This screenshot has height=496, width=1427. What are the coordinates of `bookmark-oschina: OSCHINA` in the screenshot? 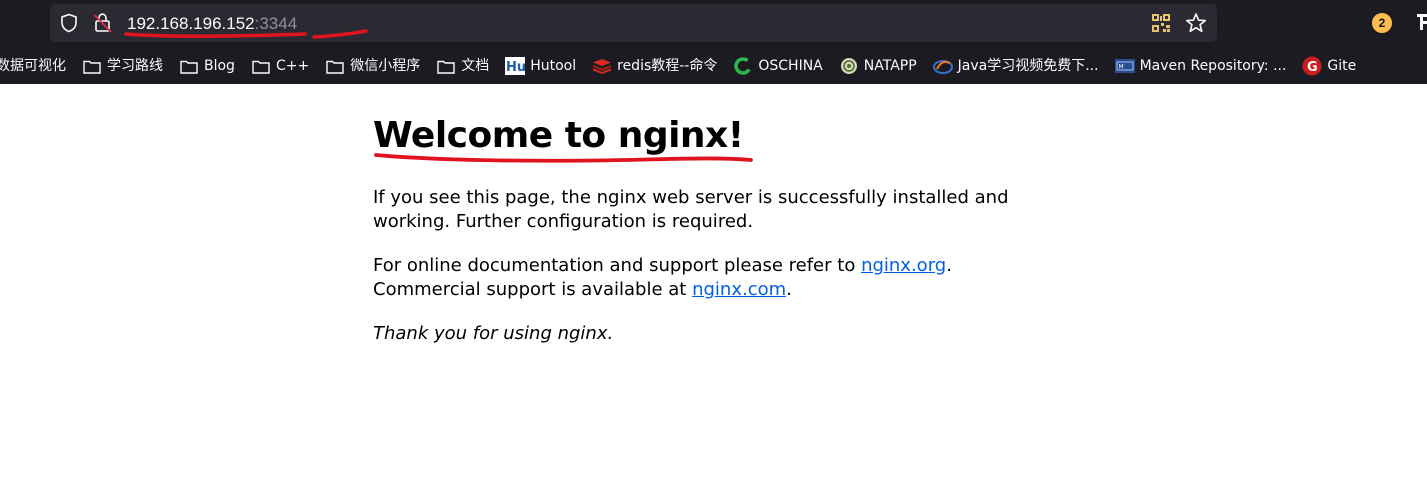 It's located at (778, 66).